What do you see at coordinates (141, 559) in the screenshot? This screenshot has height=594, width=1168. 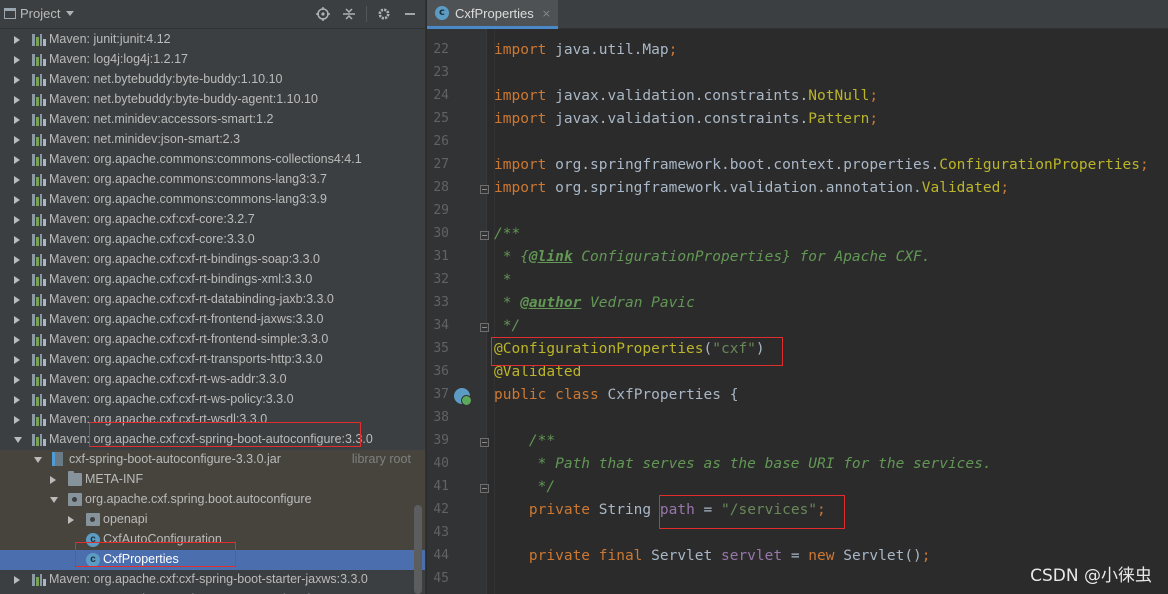 I see `tree-item-label: CxfProperties` at bounding box center [141, 559].